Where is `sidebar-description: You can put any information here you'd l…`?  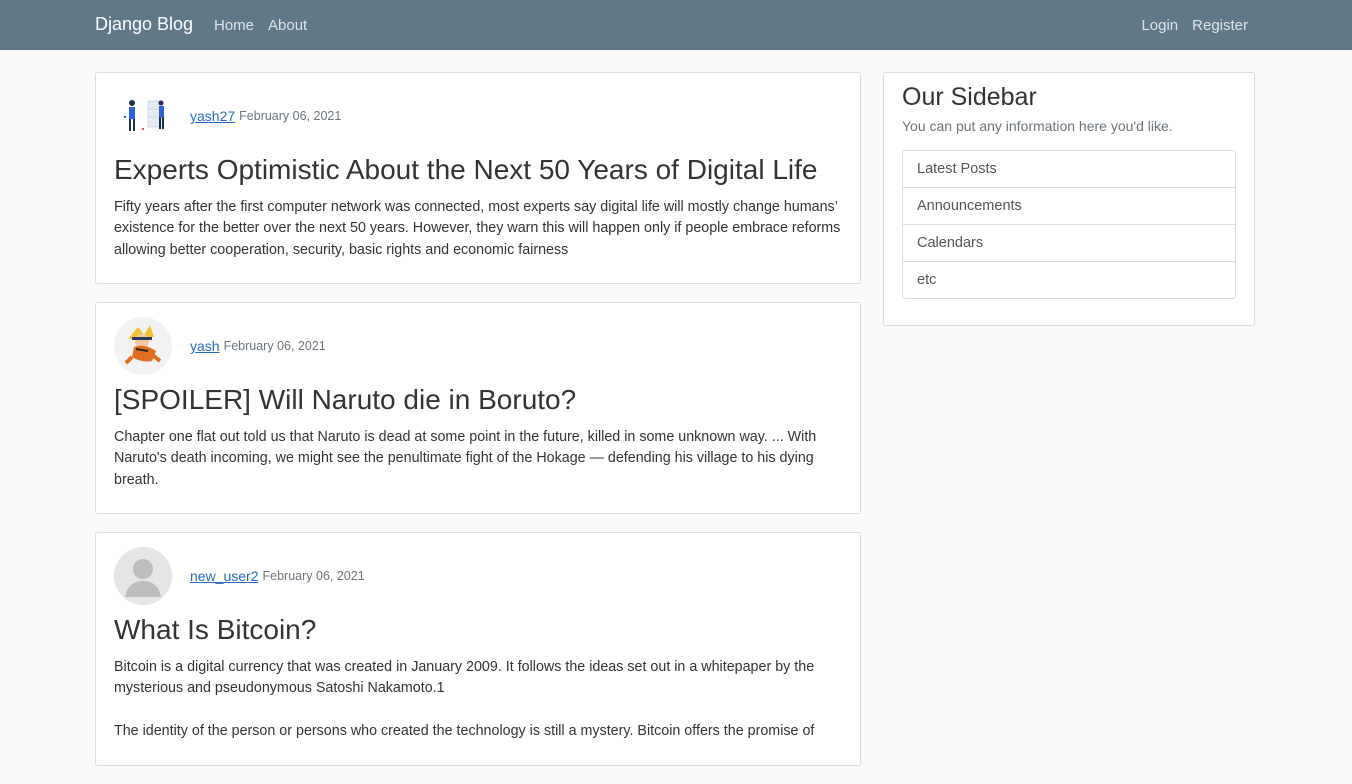
sidebar-description: You can put any information here you'd l… is located at coordinates (1037, 126).